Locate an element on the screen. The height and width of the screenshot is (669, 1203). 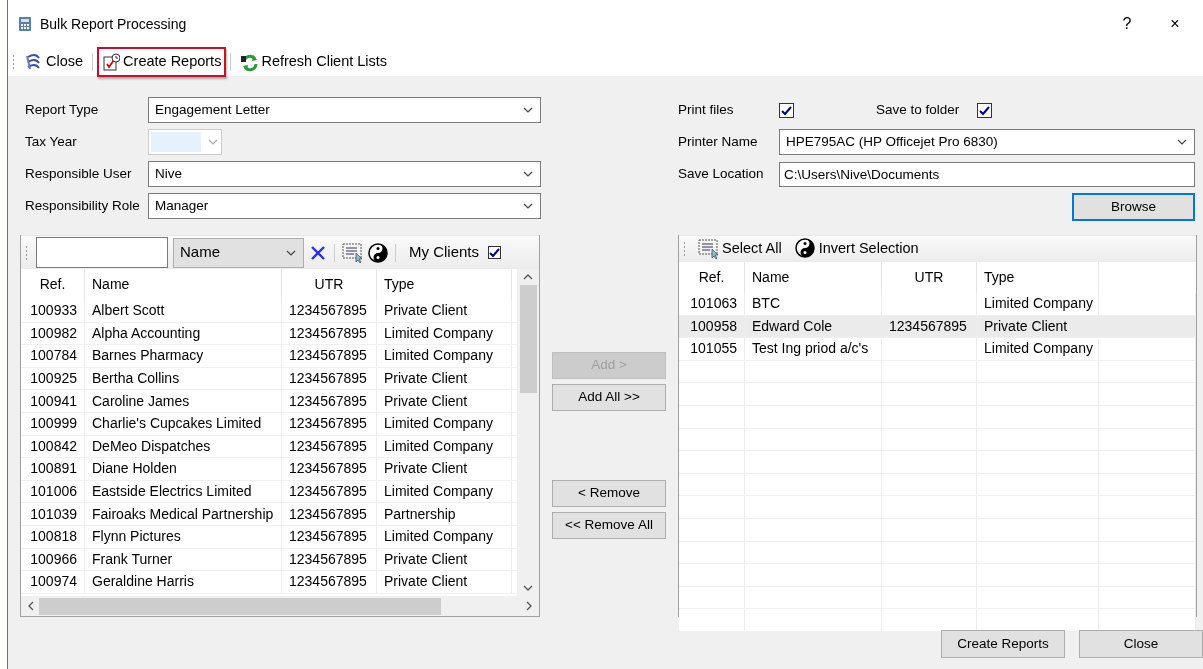
table-cell: 100941 is located at coordinates (53, 401).